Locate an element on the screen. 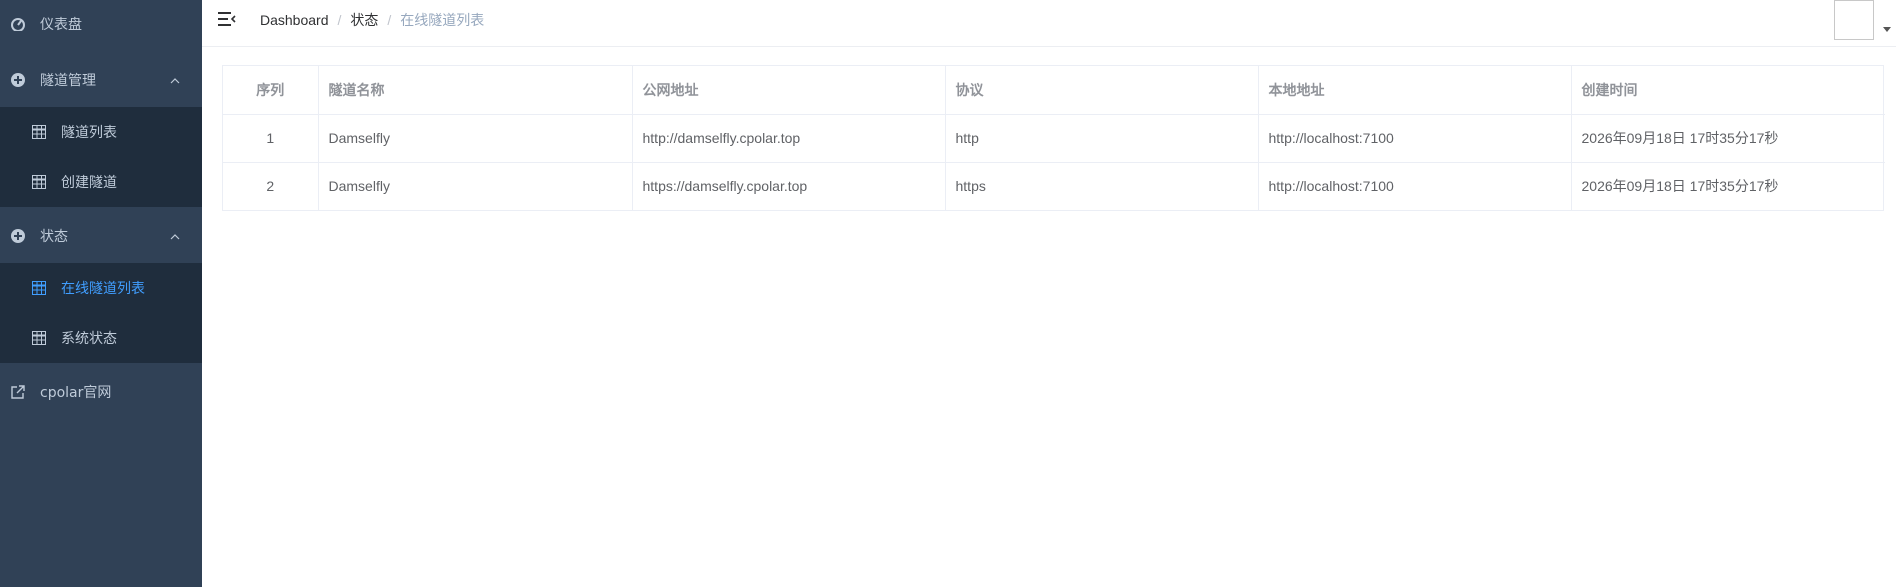 The height and width of the screenshot is (587, 1896). avatar is located at coordinates (1854, 20).